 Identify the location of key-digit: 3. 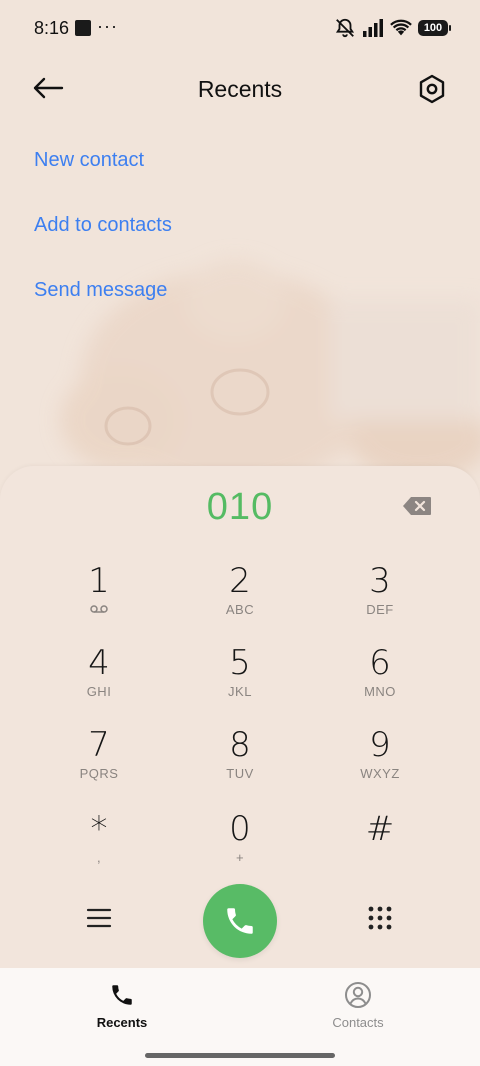
(380, 581).